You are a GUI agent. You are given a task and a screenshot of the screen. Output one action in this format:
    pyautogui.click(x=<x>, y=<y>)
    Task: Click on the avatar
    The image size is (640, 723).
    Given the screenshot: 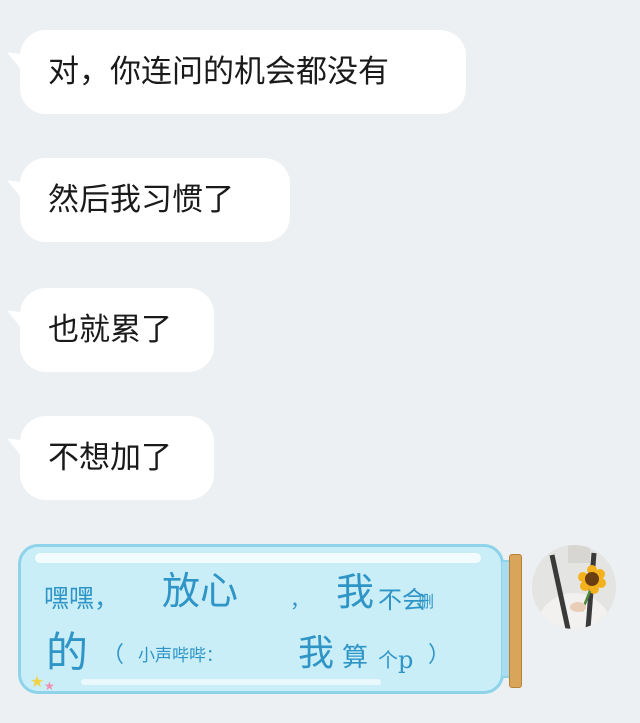 What is the action you would take?
    pyautogui.click(x=574, y=587)
    